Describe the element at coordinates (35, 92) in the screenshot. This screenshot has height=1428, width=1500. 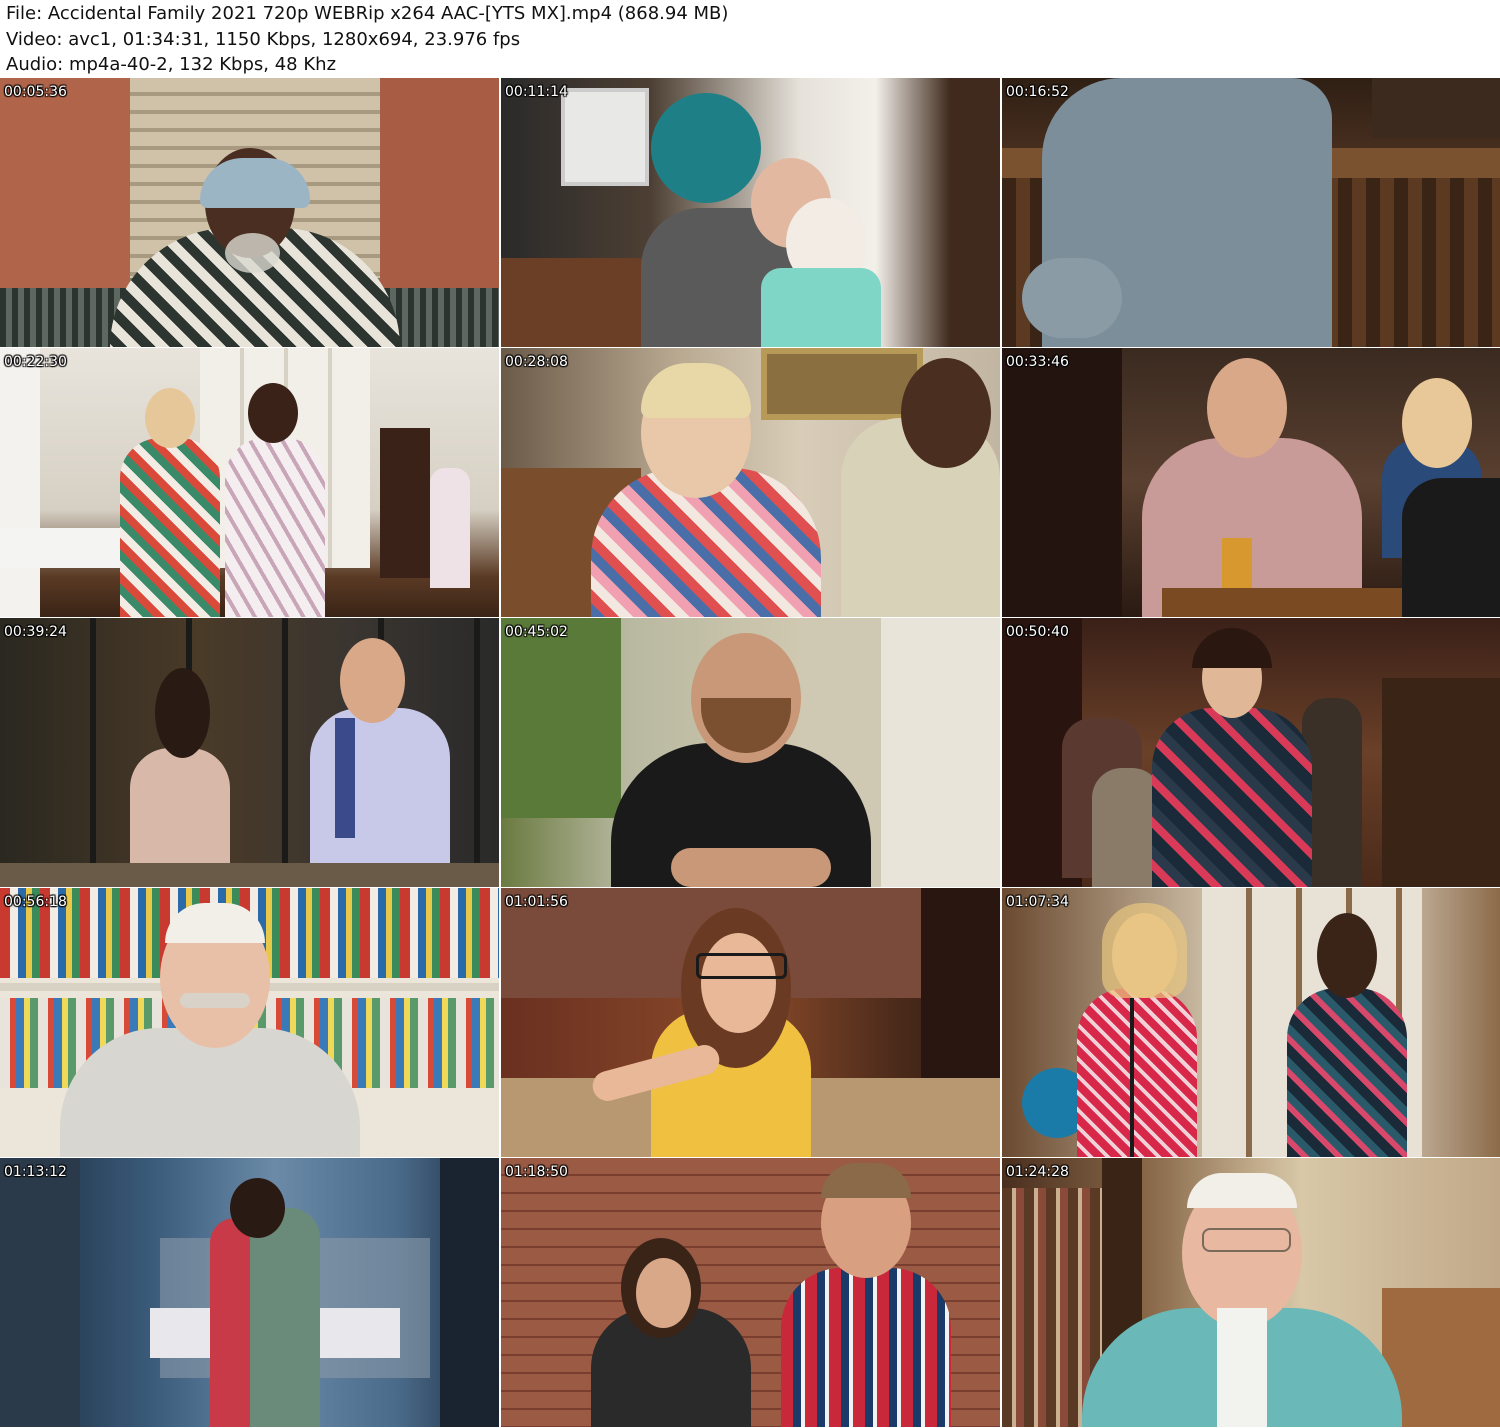
I see `timestamp-label: 00:05:36` at that location.